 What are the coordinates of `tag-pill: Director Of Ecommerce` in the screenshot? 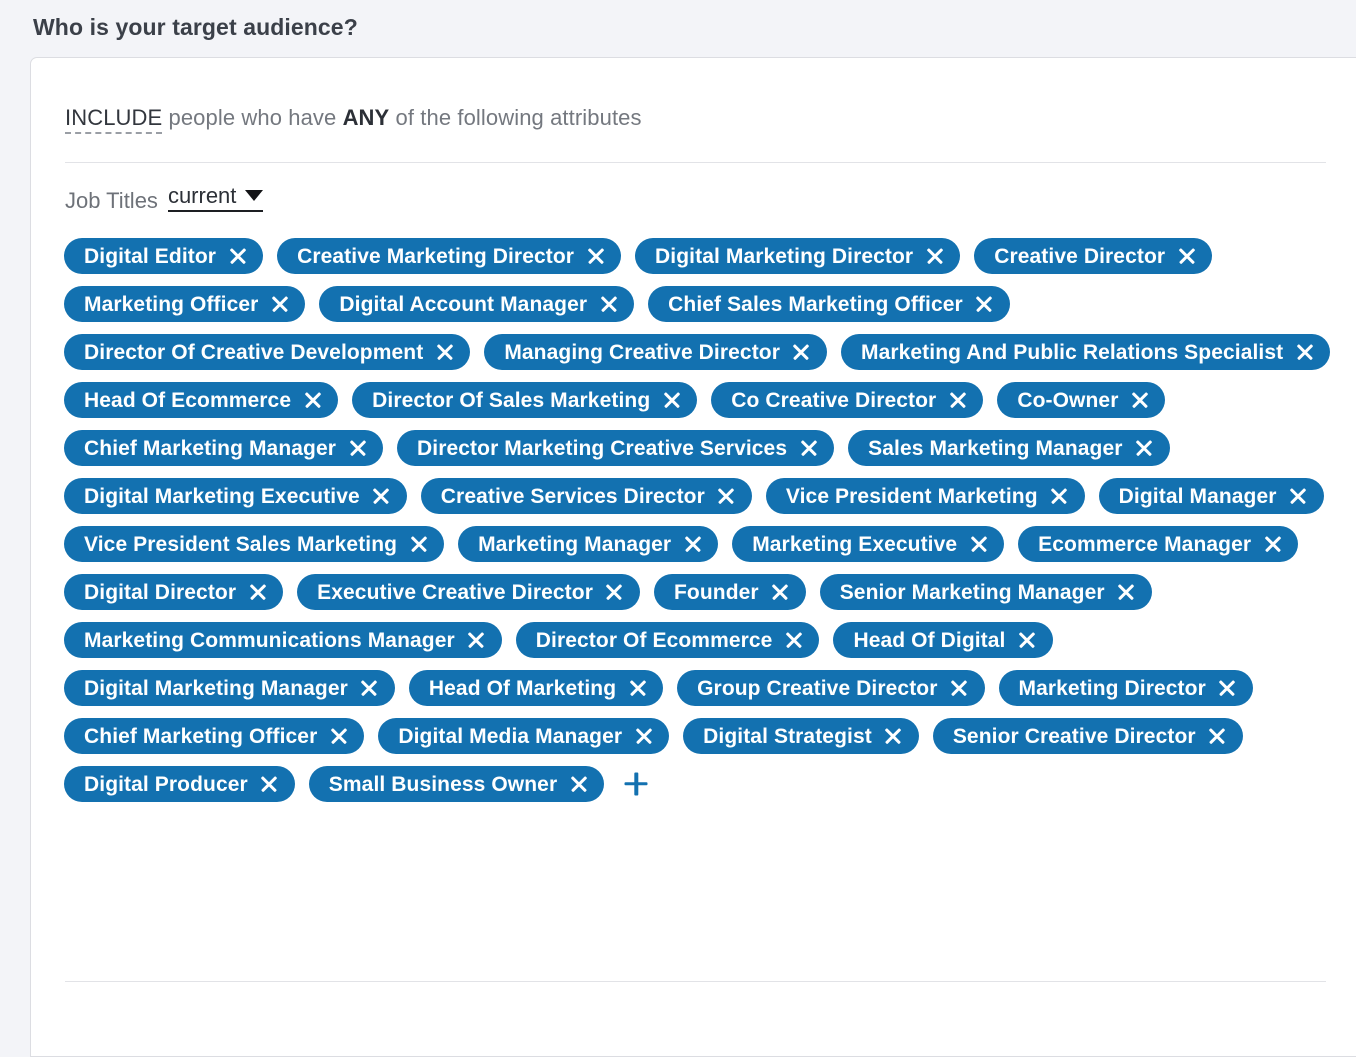 It's located at (667, 640).